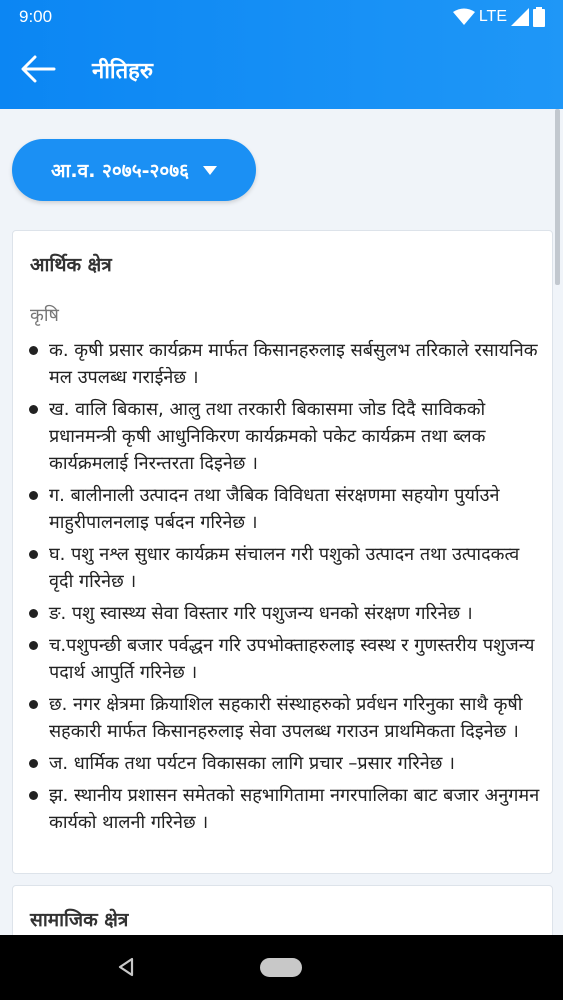 This screenshot has width=563, height=1000. I want to click on status-time: 9:00, so click(36, 16).